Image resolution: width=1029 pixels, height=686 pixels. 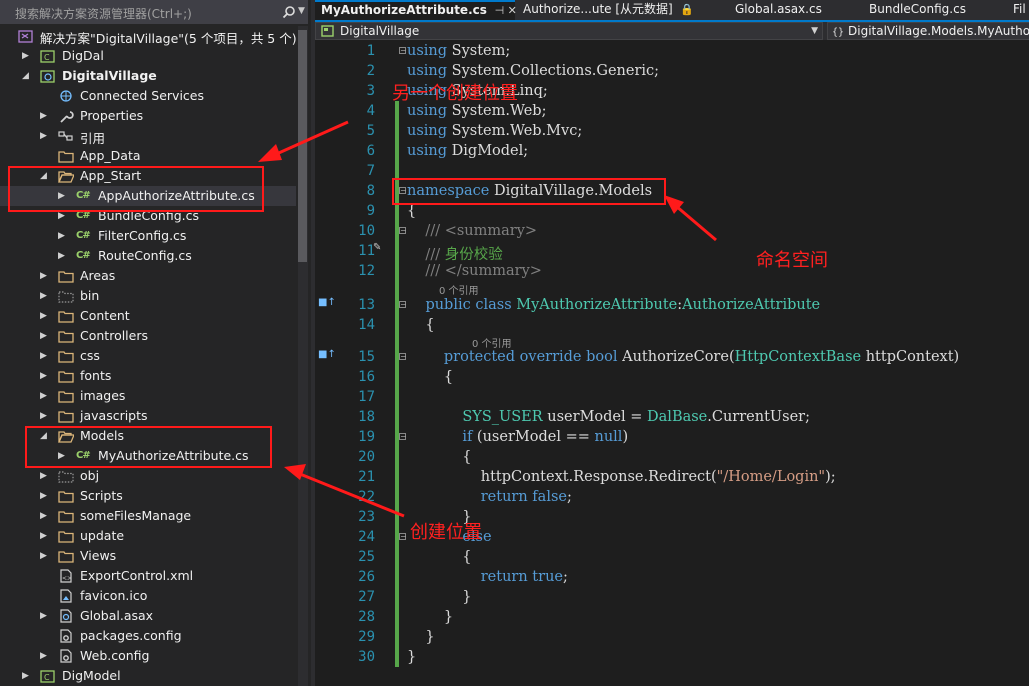 What do you see at coordinates (148, 156) in the screenshot?
I see `tree-item: App_Data` at bounding box center [148, 156].